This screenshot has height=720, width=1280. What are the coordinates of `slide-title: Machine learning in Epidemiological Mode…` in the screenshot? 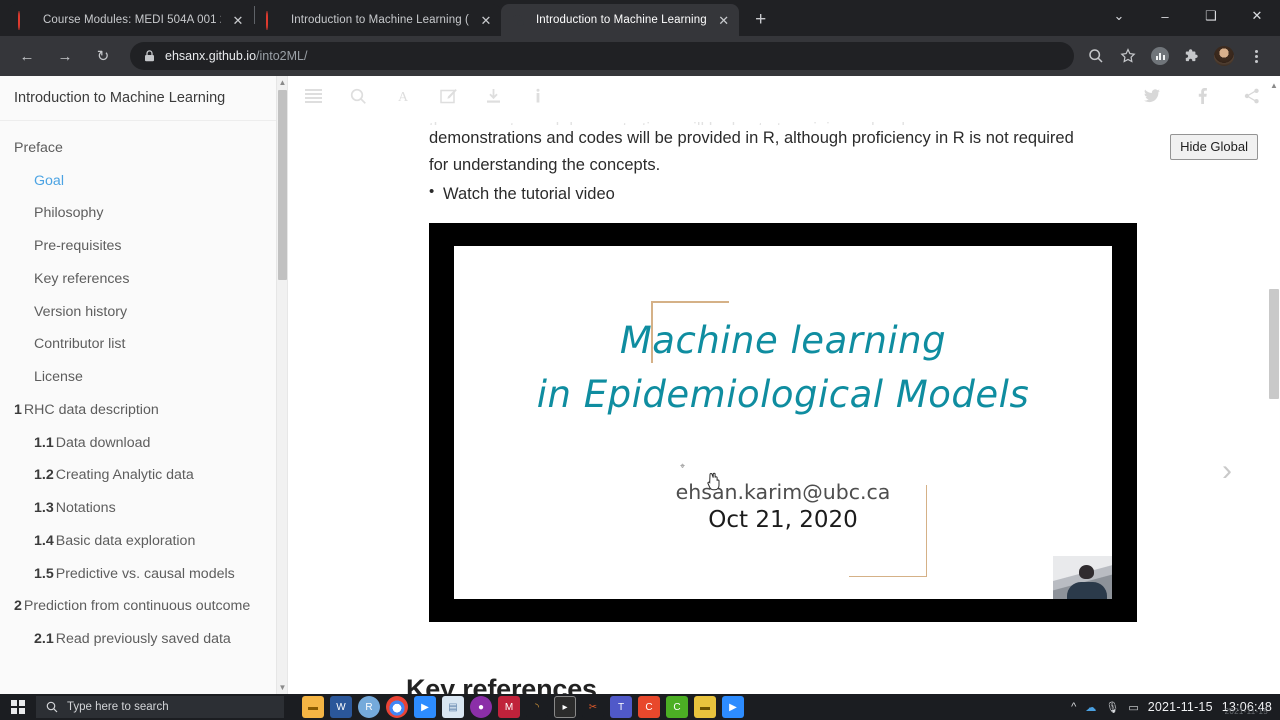 It's located at (783, 367).